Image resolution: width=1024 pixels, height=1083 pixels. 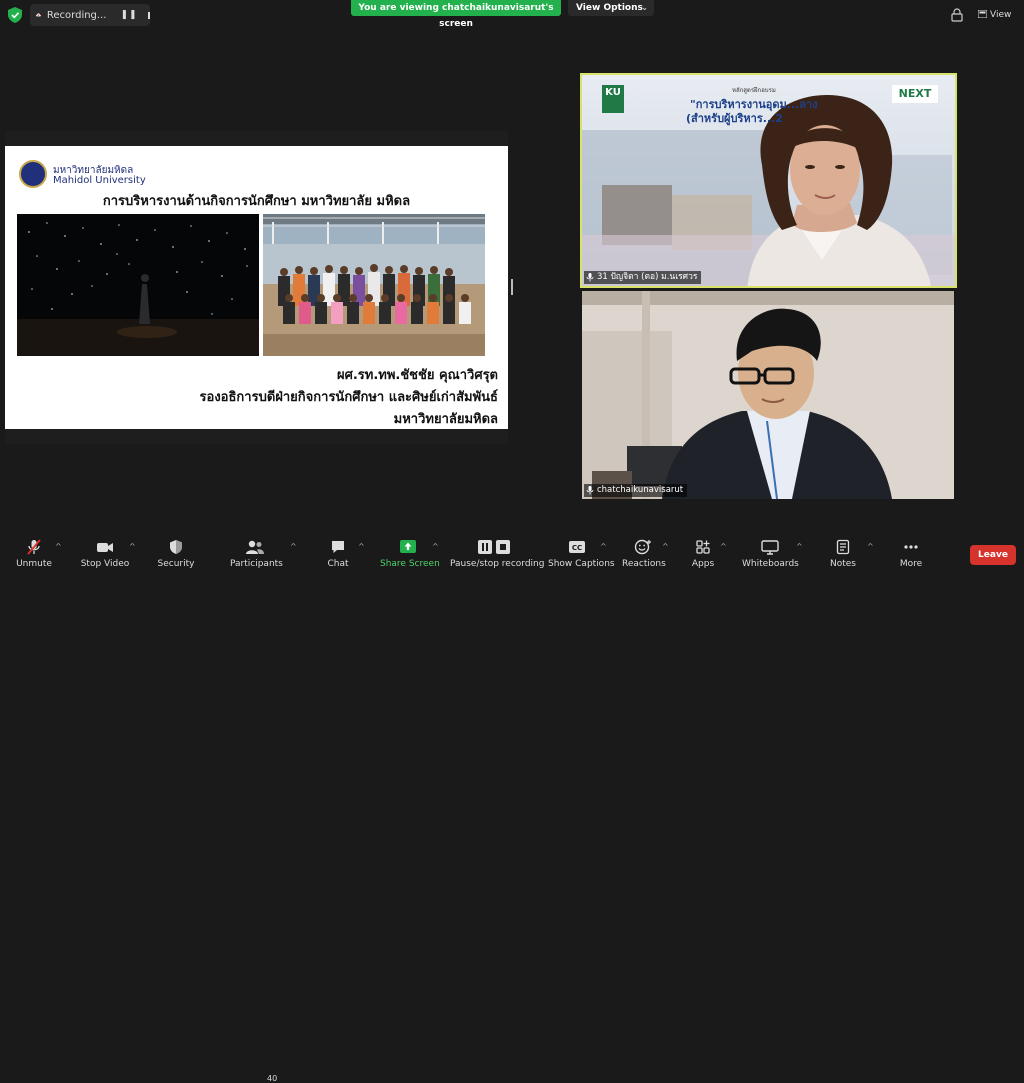 What do you see at coordinates (644, 564) in the screenshot?
I see `reactions-label: Reactions` at bounding box center [644, 564].